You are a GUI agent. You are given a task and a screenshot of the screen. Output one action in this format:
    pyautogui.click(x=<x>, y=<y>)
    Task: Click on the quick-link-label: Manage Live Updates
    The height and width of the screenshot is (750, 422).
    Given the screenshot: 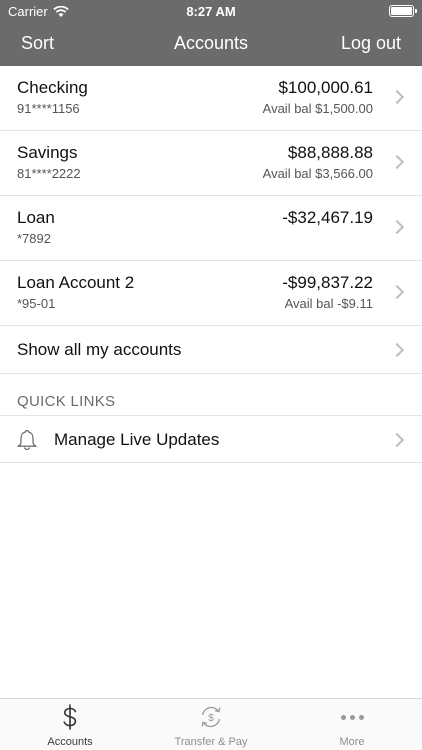 What is the action you would take?
    pyautogui.click(x=137, y=439)
    